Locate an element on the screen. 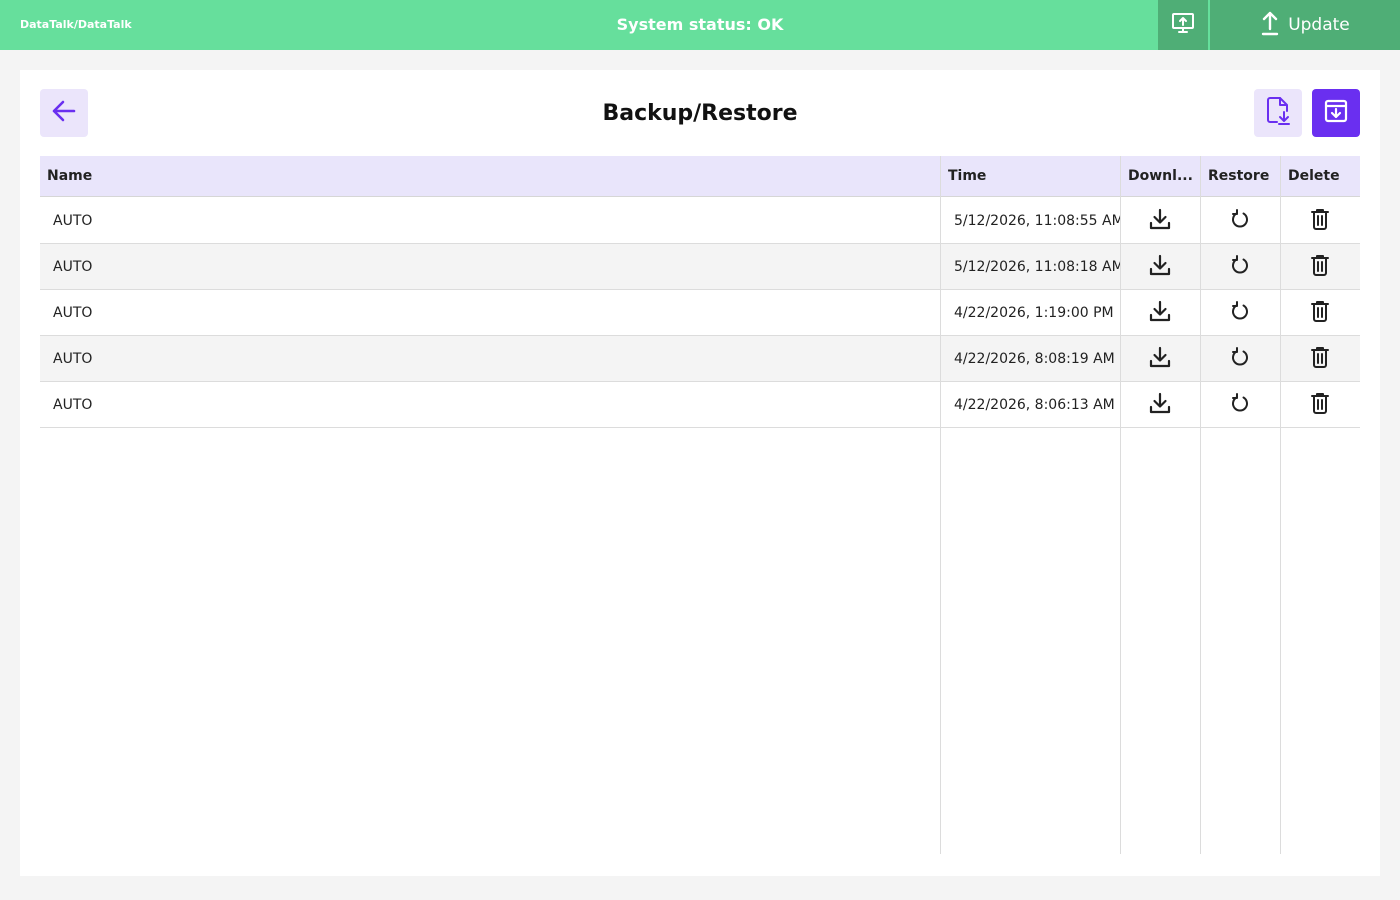  arrow-left-icon is located at coordinates (64, 113).